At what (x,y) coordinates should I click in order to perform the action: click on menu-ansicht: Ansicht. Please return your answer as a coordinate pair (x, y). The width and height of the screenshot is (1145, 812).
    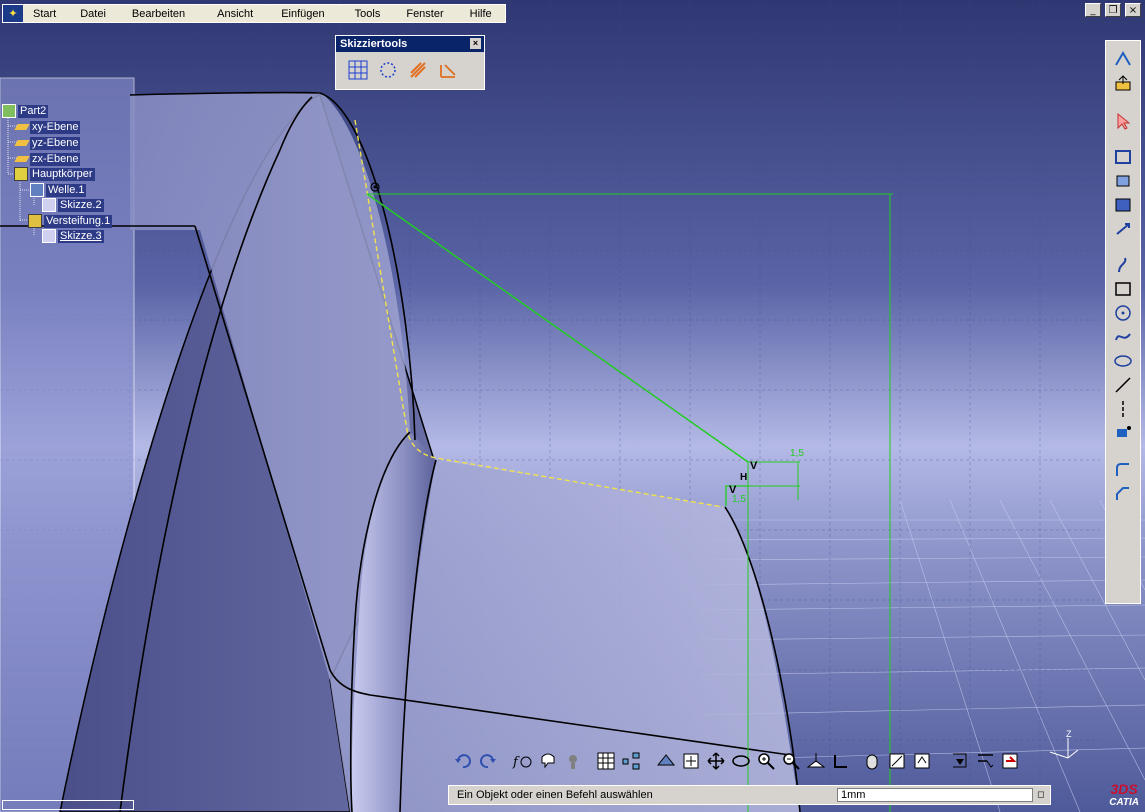
    Looking at the image, I should click on (235, 14).